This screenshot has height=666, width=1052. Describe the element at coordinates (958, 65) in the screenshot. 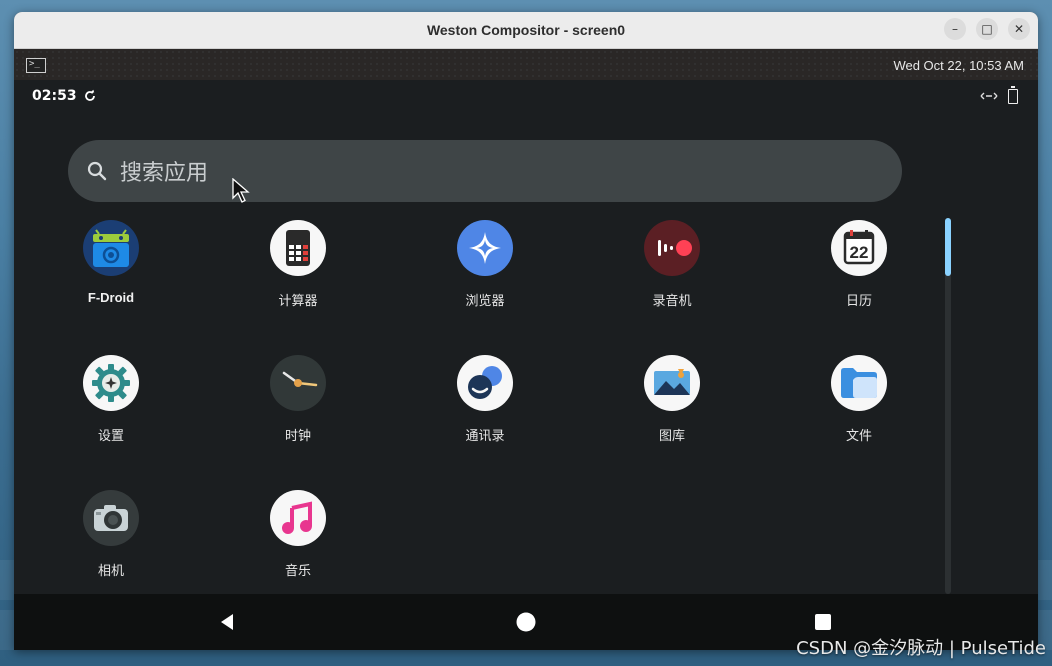

I see `panel-clock: Wed Oct 22, 10:53 AM` at that location.